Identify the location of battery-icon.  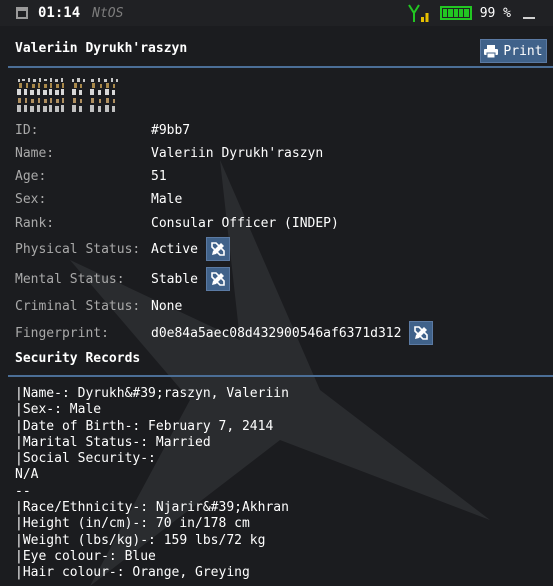
(455, 13).